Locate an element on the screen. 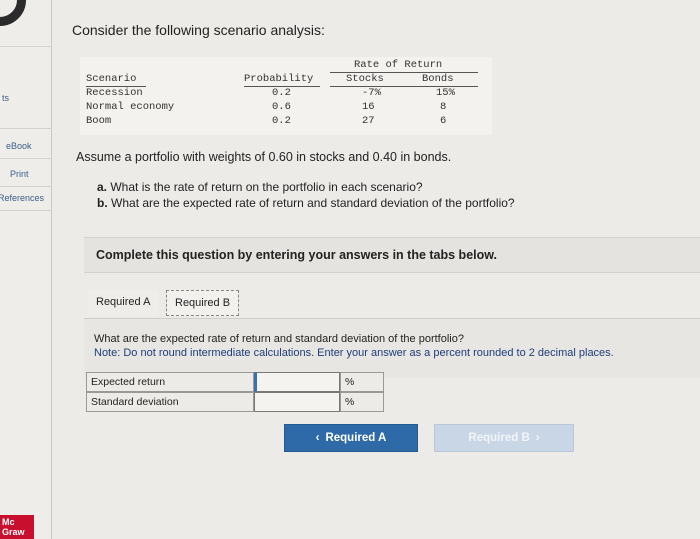 The height and width of the screenshot is (539, 700). next-button-label: Required B is located at coordinates (499, 438).